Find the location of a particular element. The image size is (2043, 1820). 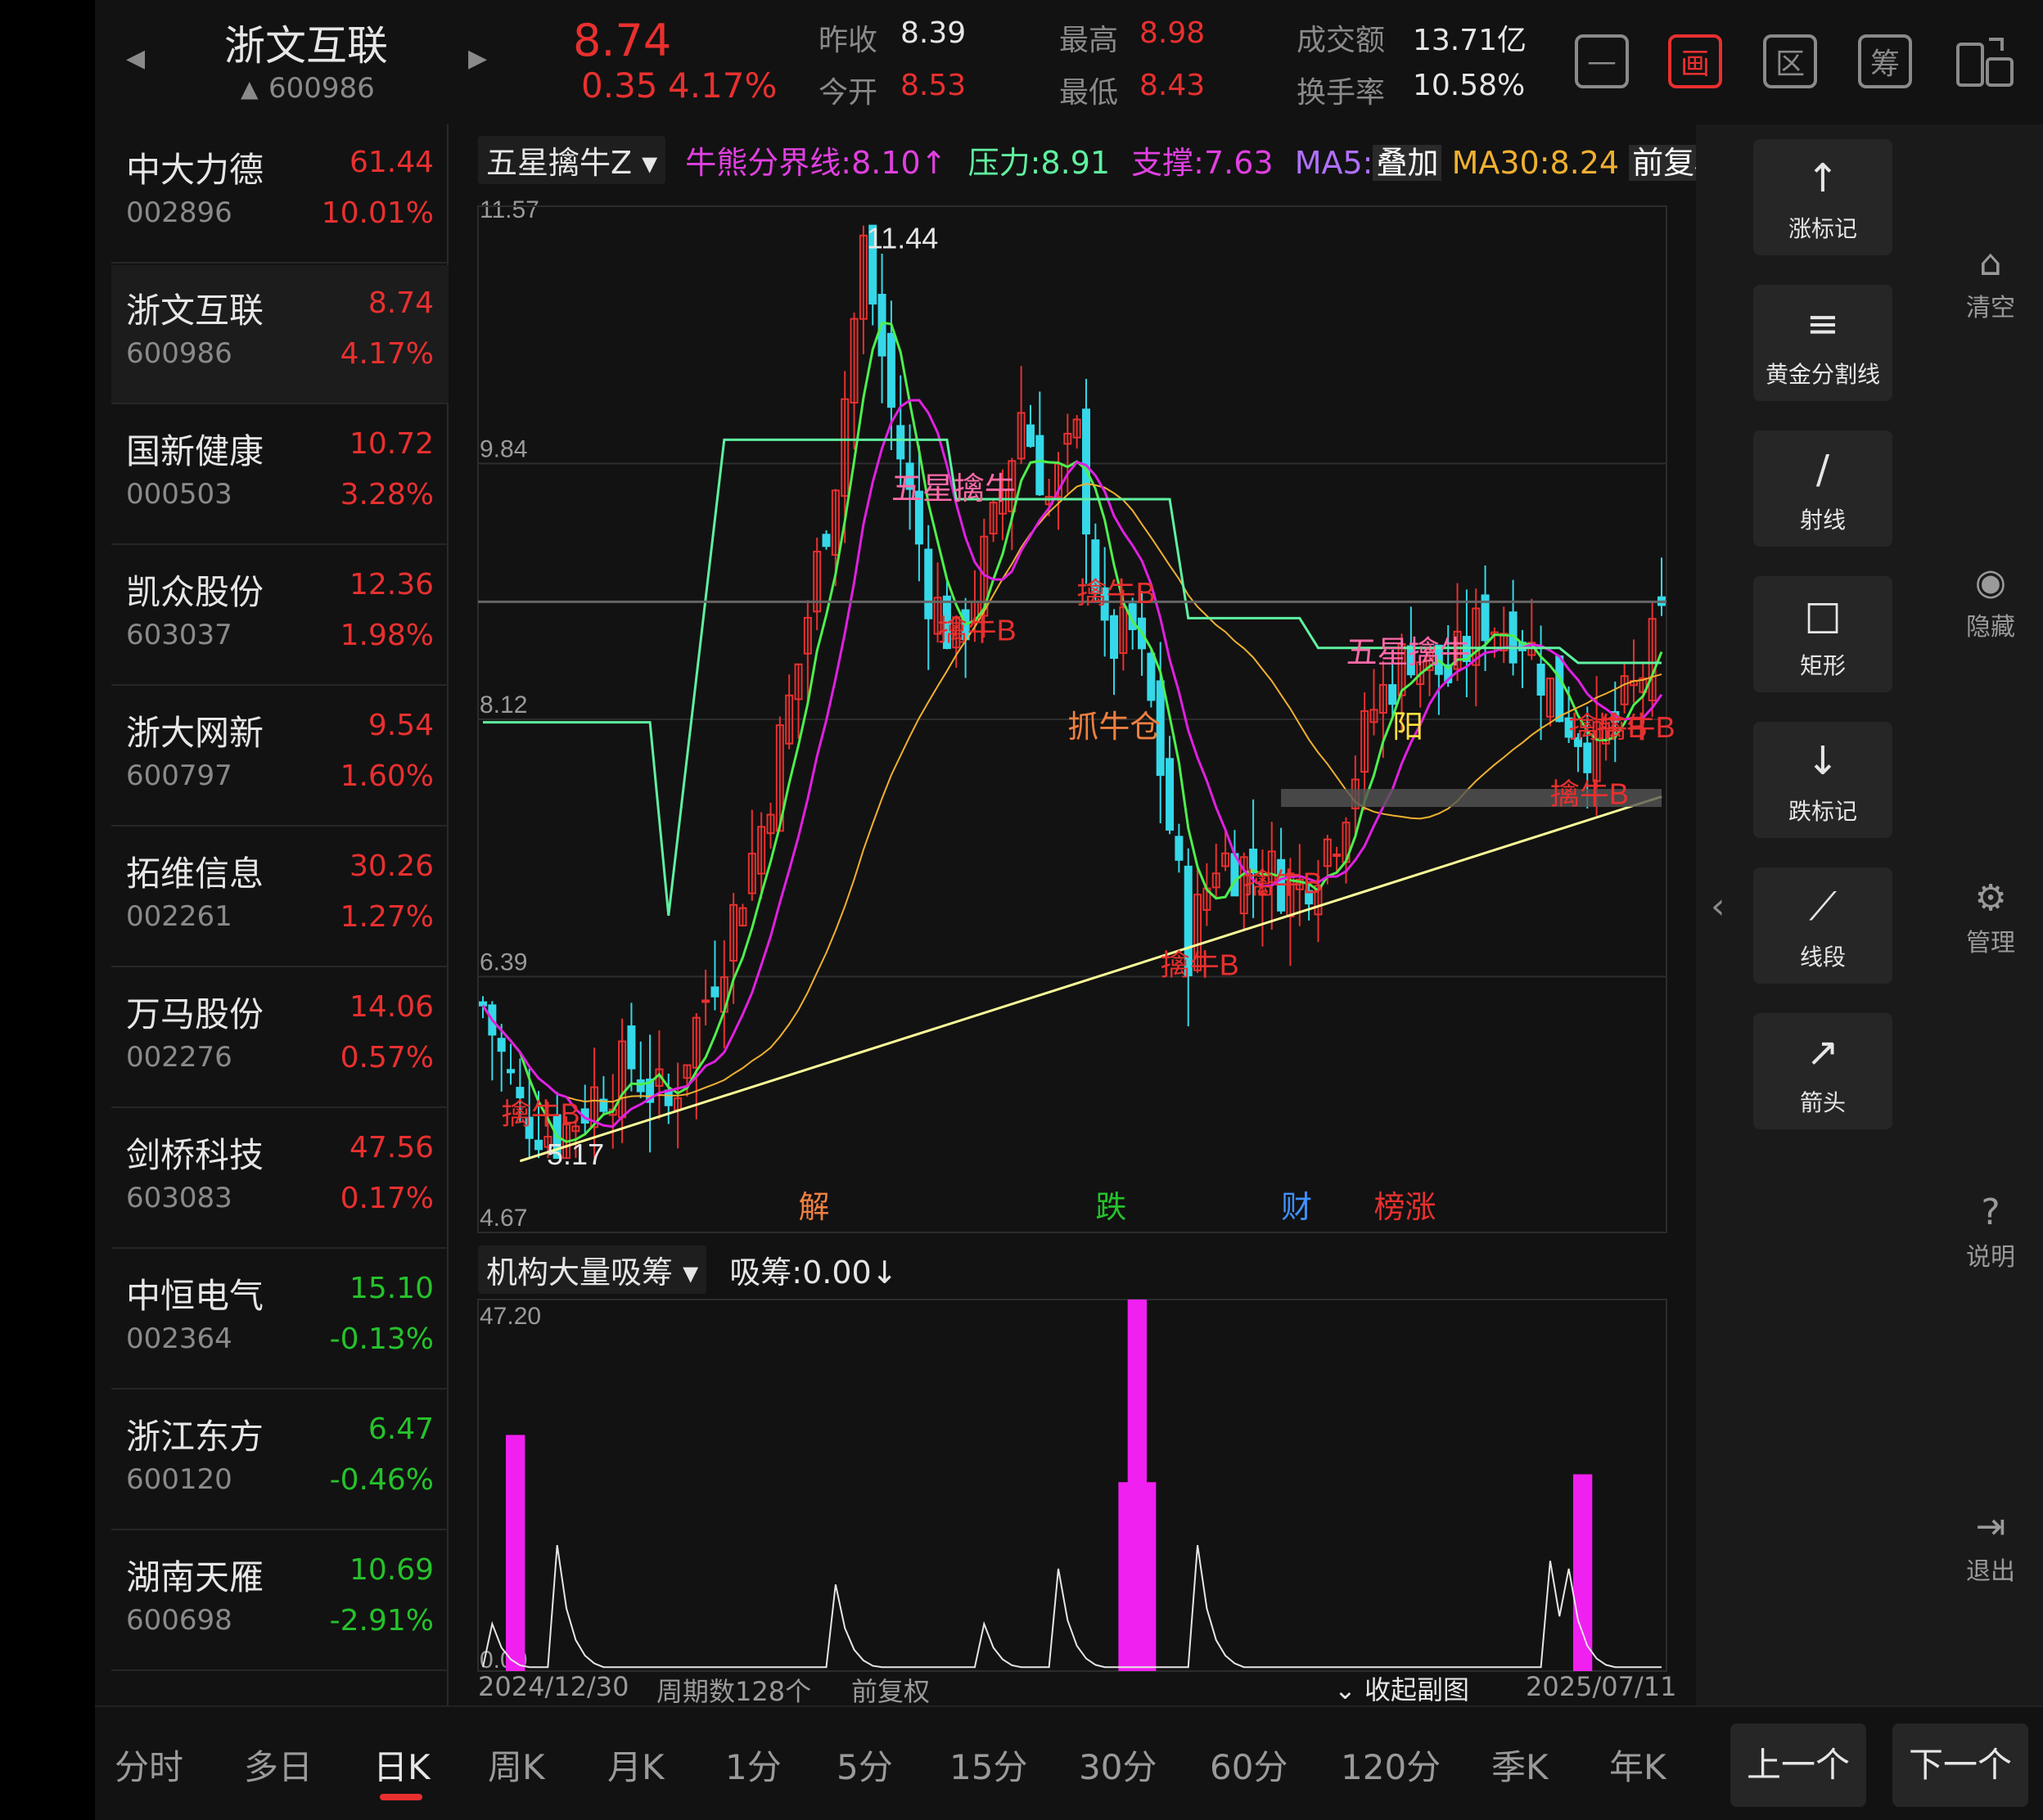

stock-list-item: 万马股份 002276 14.06 0.57% is located at coordinates (280, 1038).